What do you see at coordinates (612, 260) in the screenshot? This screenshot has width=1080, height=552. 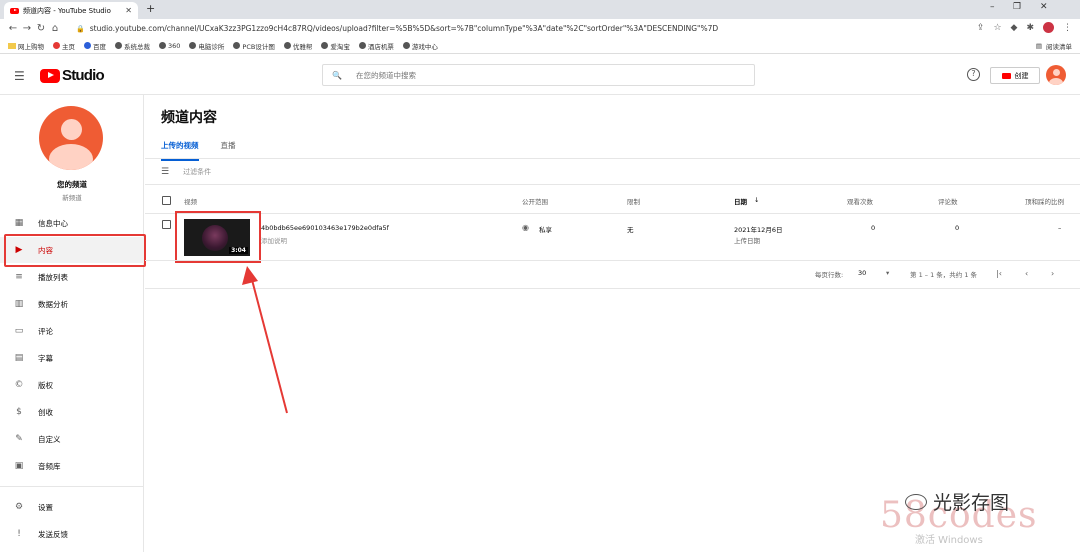 I see `row-divider` at bounding box center [612, 260].